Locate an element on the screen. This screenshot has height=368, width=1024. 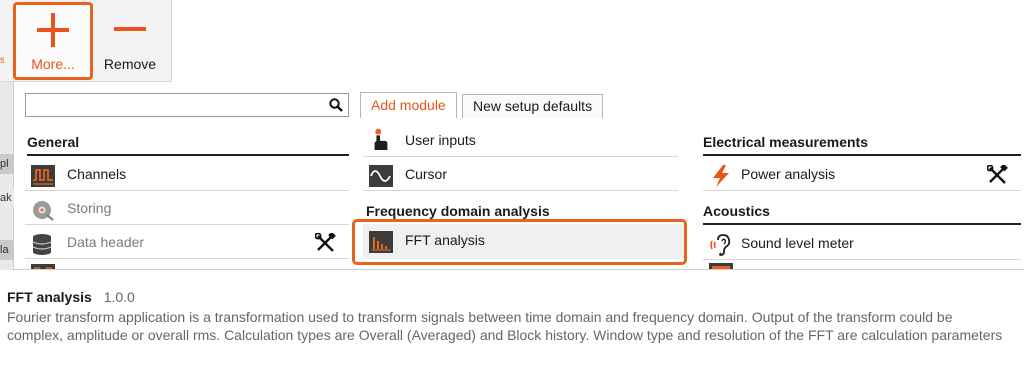
ribbon-group: s More... Remove is located at coordinates (86, 41).